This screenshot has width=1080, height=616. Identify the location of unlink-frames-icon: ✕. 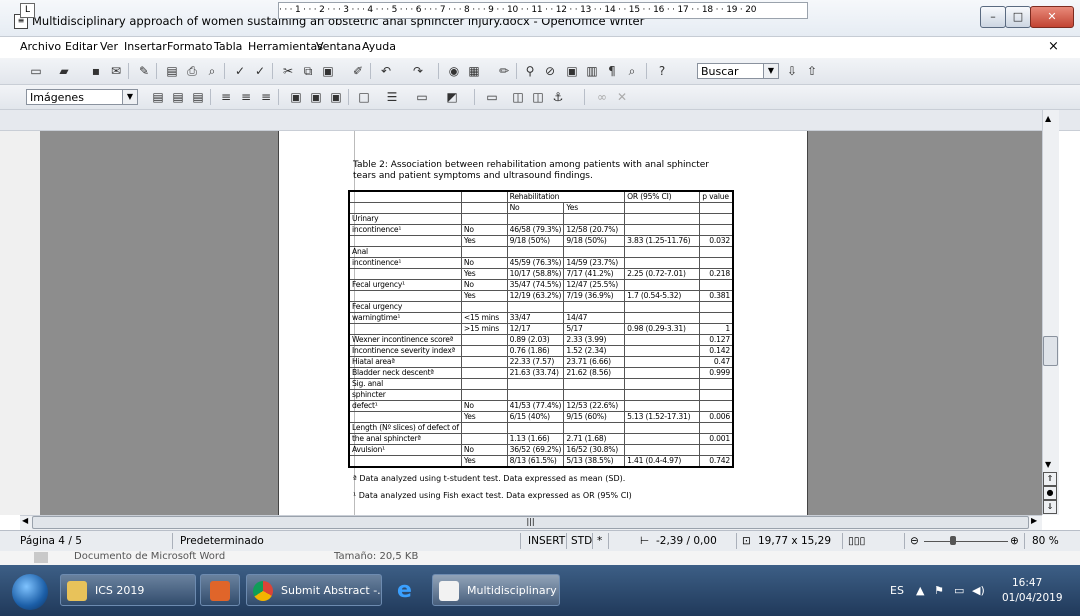
(622, 97).